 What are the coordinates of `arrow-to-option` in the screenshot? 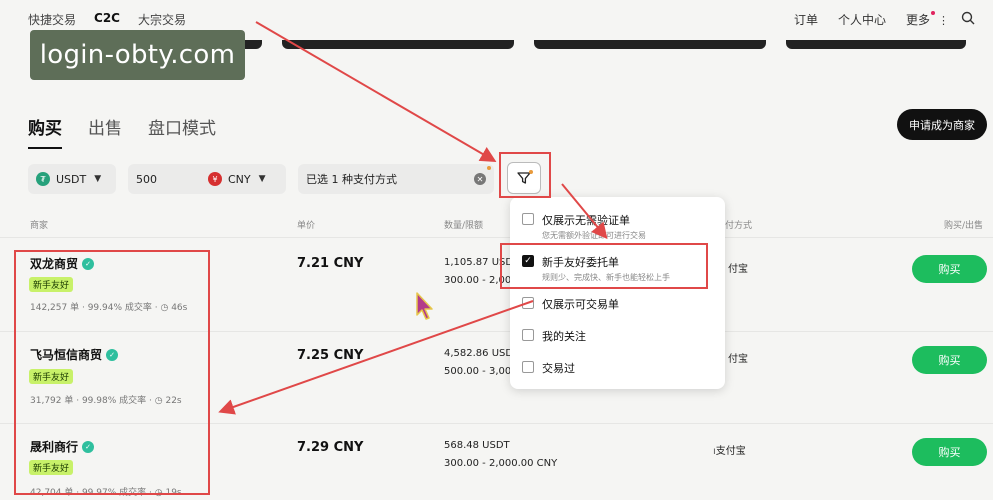 It's located at (584, 211).